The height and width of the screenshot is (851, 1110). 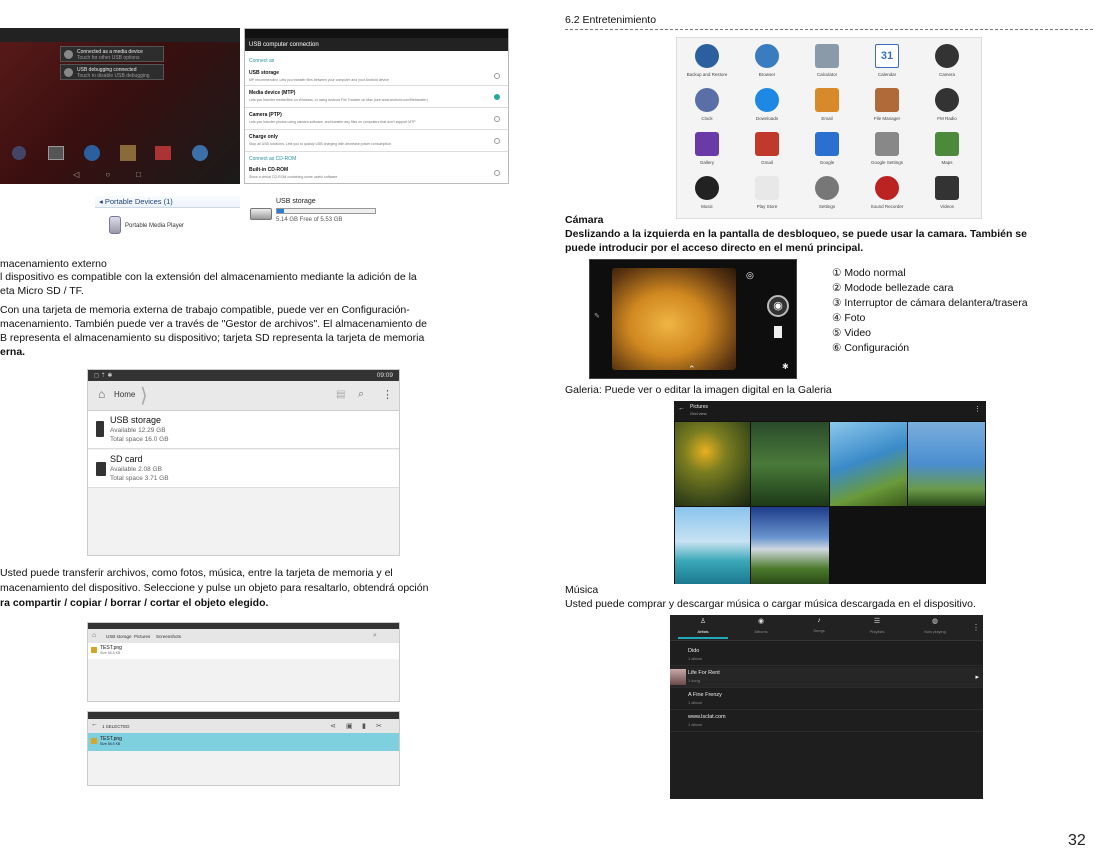 What do you see at coordinates (826, 699) in the screenshot?
I see `music-list-item: A Fine Frenzy 1 album` at bounding box center [826, 699].